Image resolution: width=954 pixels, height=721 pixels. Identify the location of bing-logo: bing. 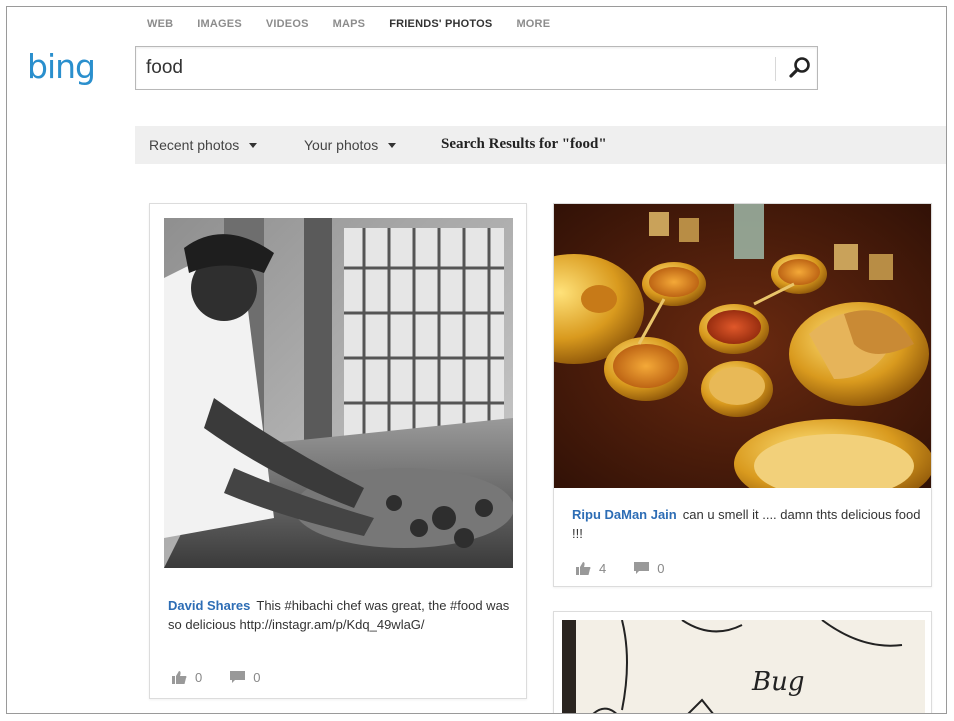
(61, 66).